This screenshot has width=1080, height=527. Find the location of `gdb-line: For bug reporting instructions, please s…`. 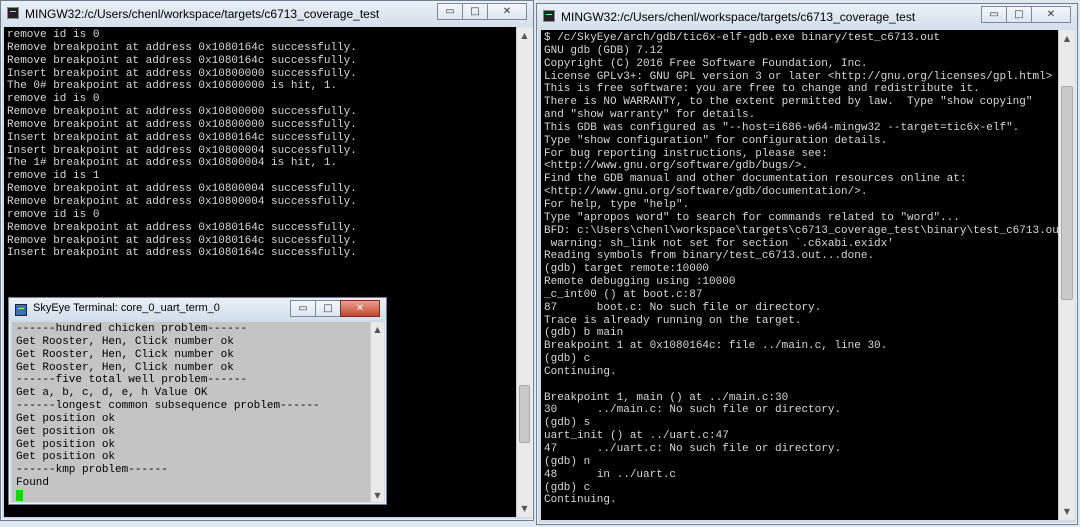

gdb-line: For bug reporting instructions, please s… is located at coordinates (686, 153).